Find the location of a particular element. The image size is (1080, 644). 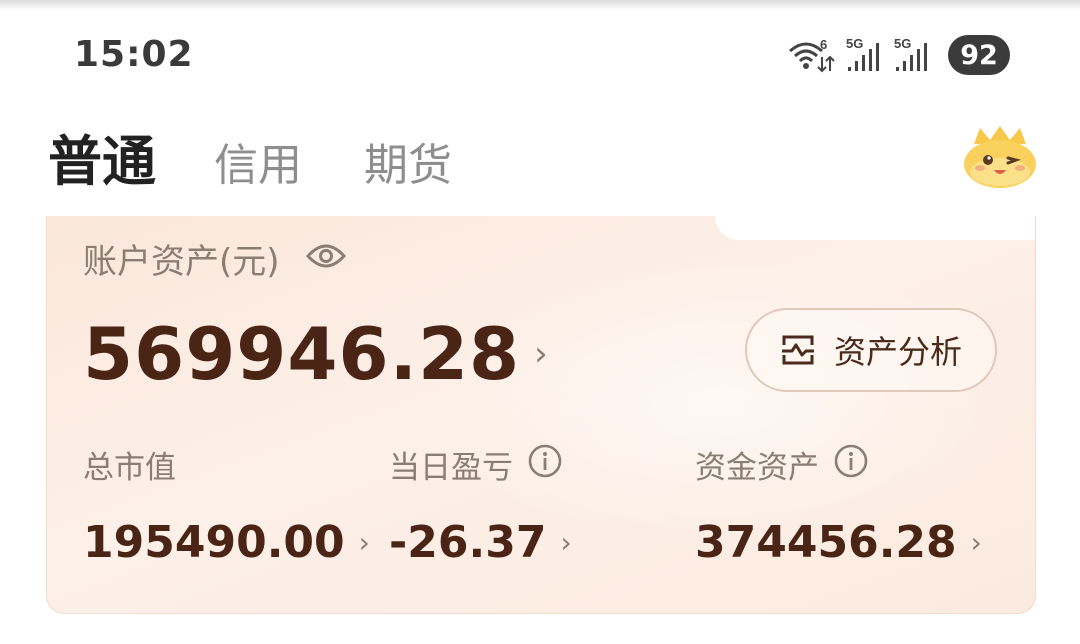

status-time: 15:02 is located at coordinates (134, 54).